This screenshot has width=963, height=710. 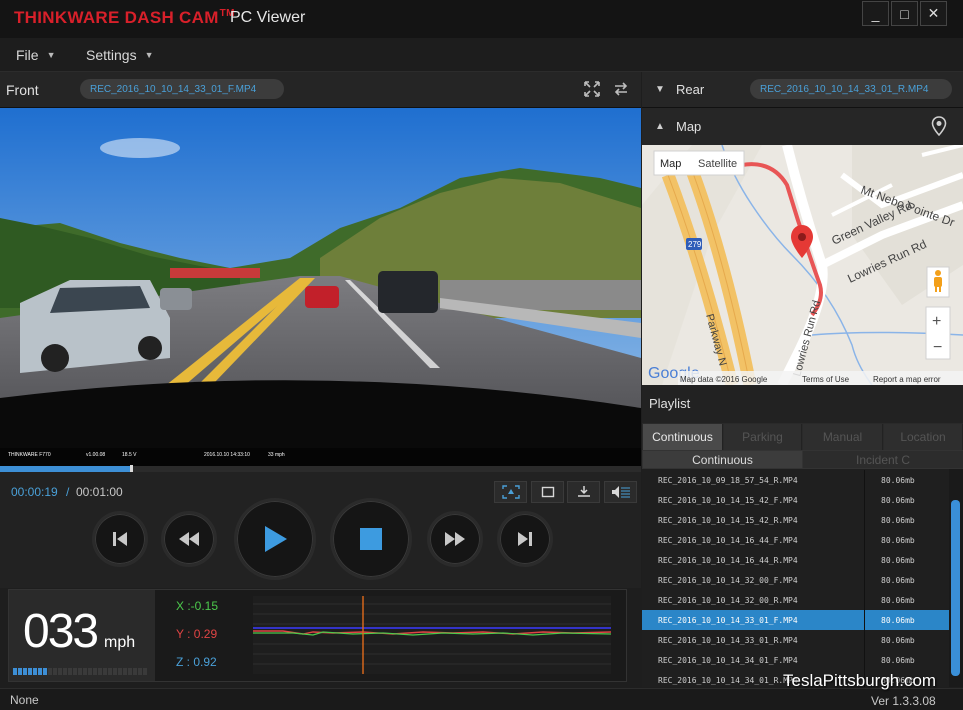 I want to click on tab-parking: Parking, so click(x=763, y=437).